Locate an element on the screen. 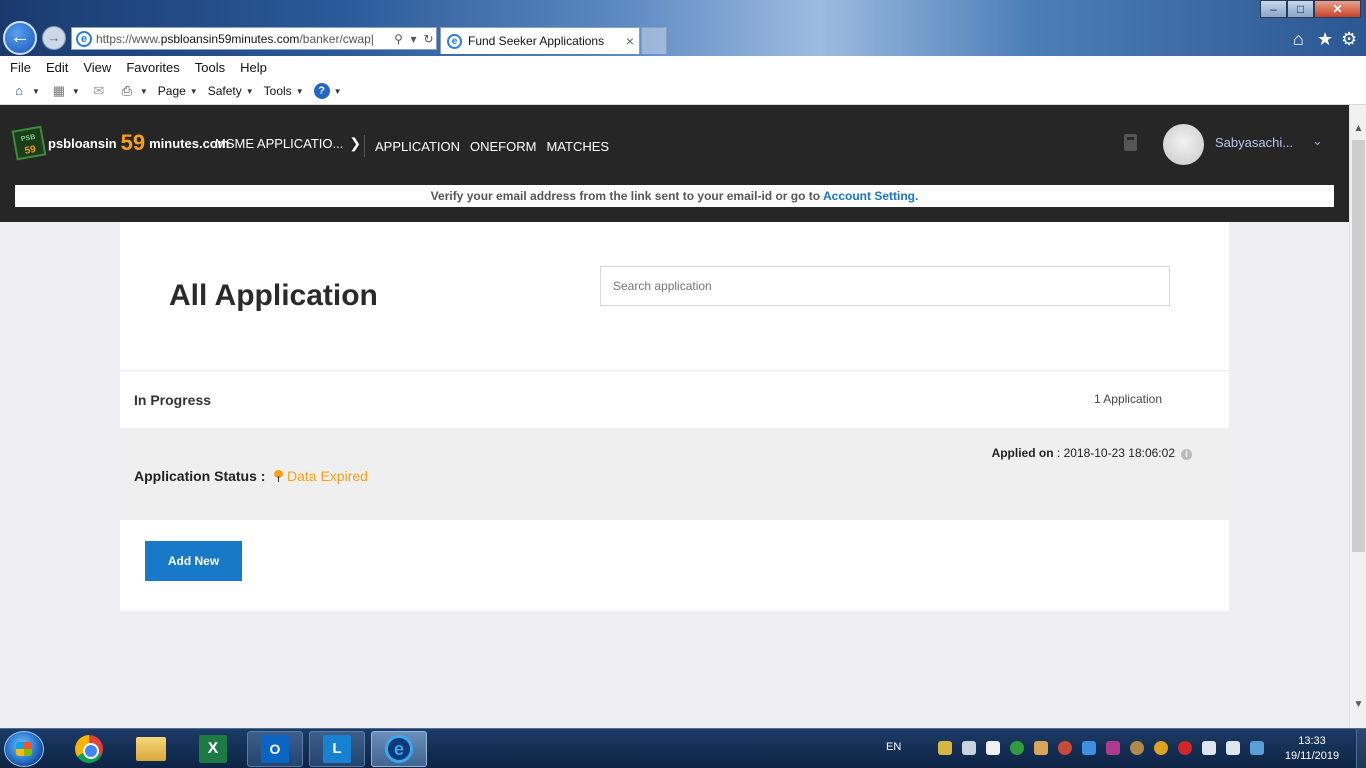 The height and width of the screenshot is (768, 1366). msme-application-dropdown: MSME APPLICATIO... ❯ is located at coordinates (288, 143).